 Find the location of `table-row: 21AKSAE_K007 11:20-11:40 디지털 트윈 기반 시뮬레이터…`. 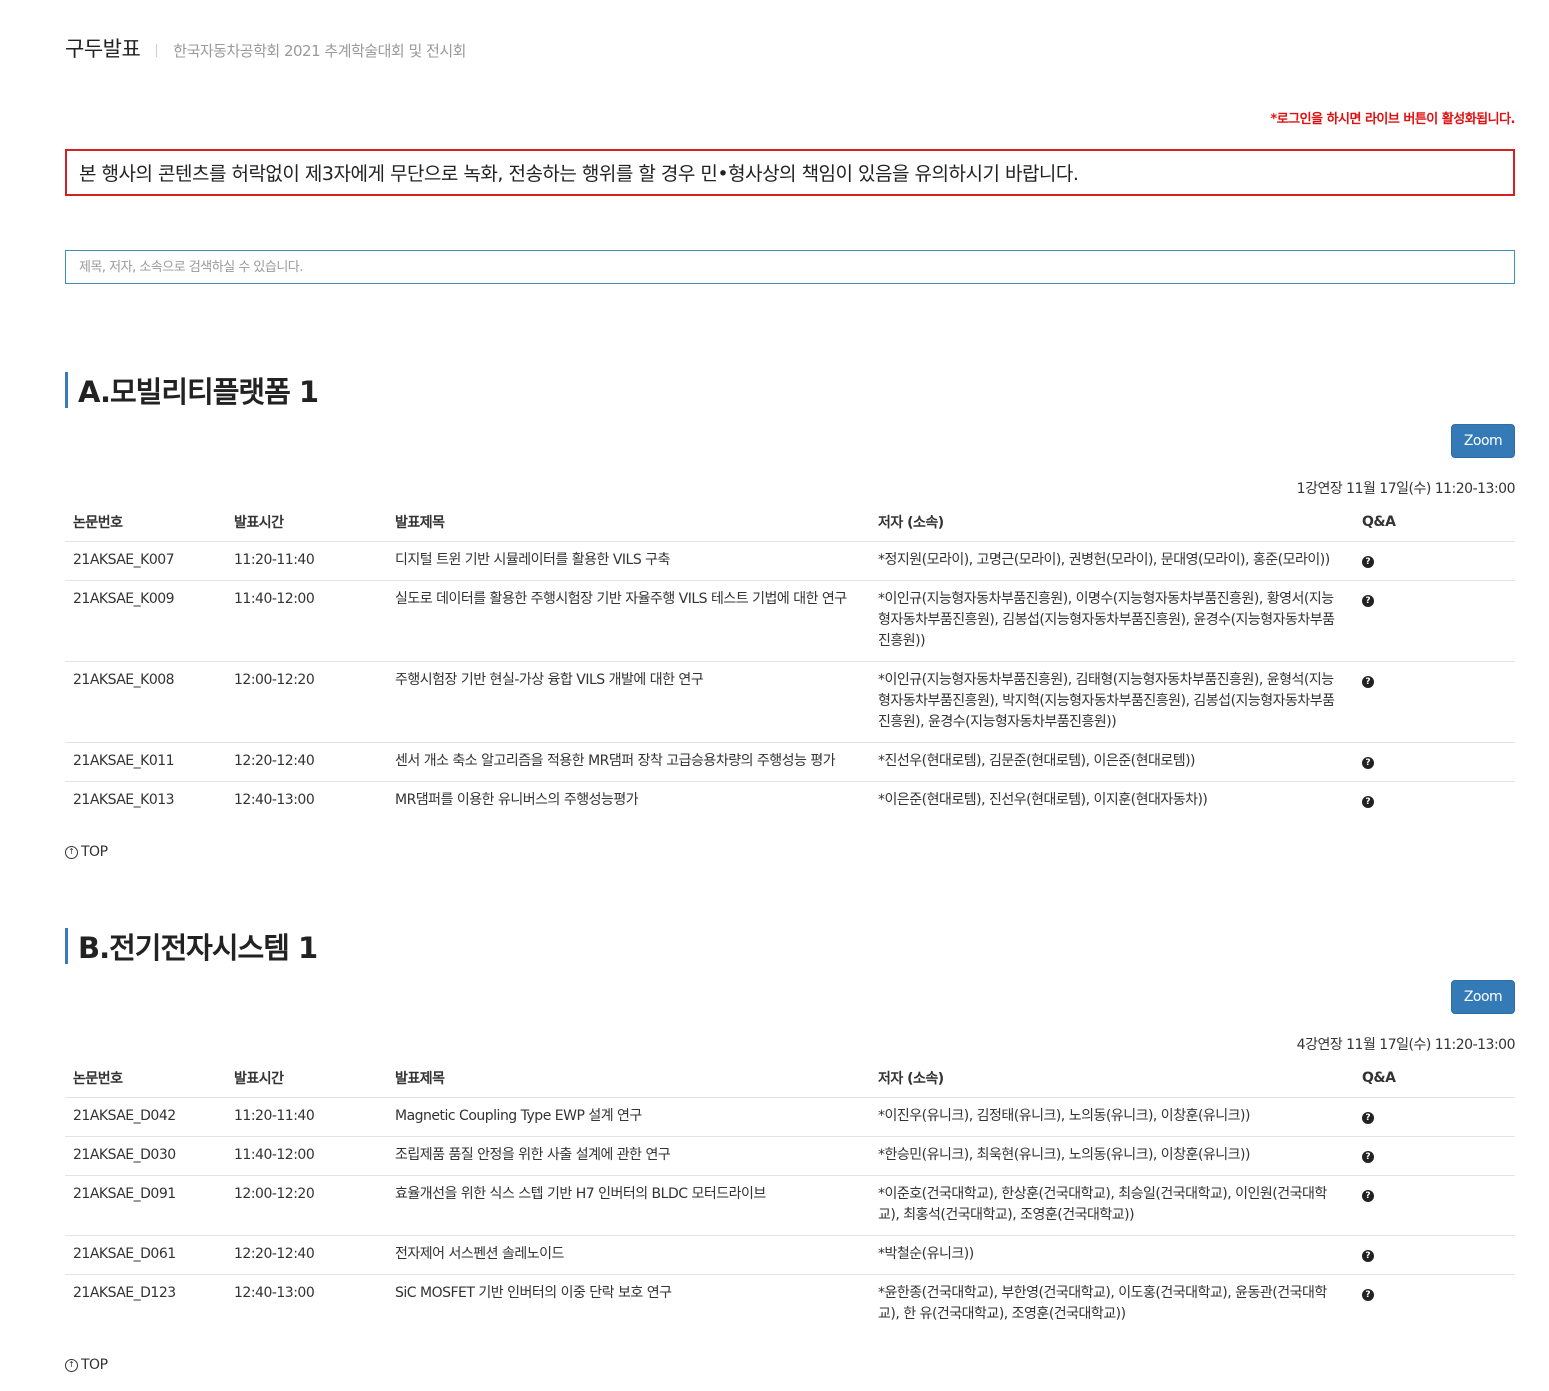

table-row: 21AKSAE_K007 11:20-11:40 디지털 트윈 기반 시뮬레이터… is located at coordinates (790, 561).